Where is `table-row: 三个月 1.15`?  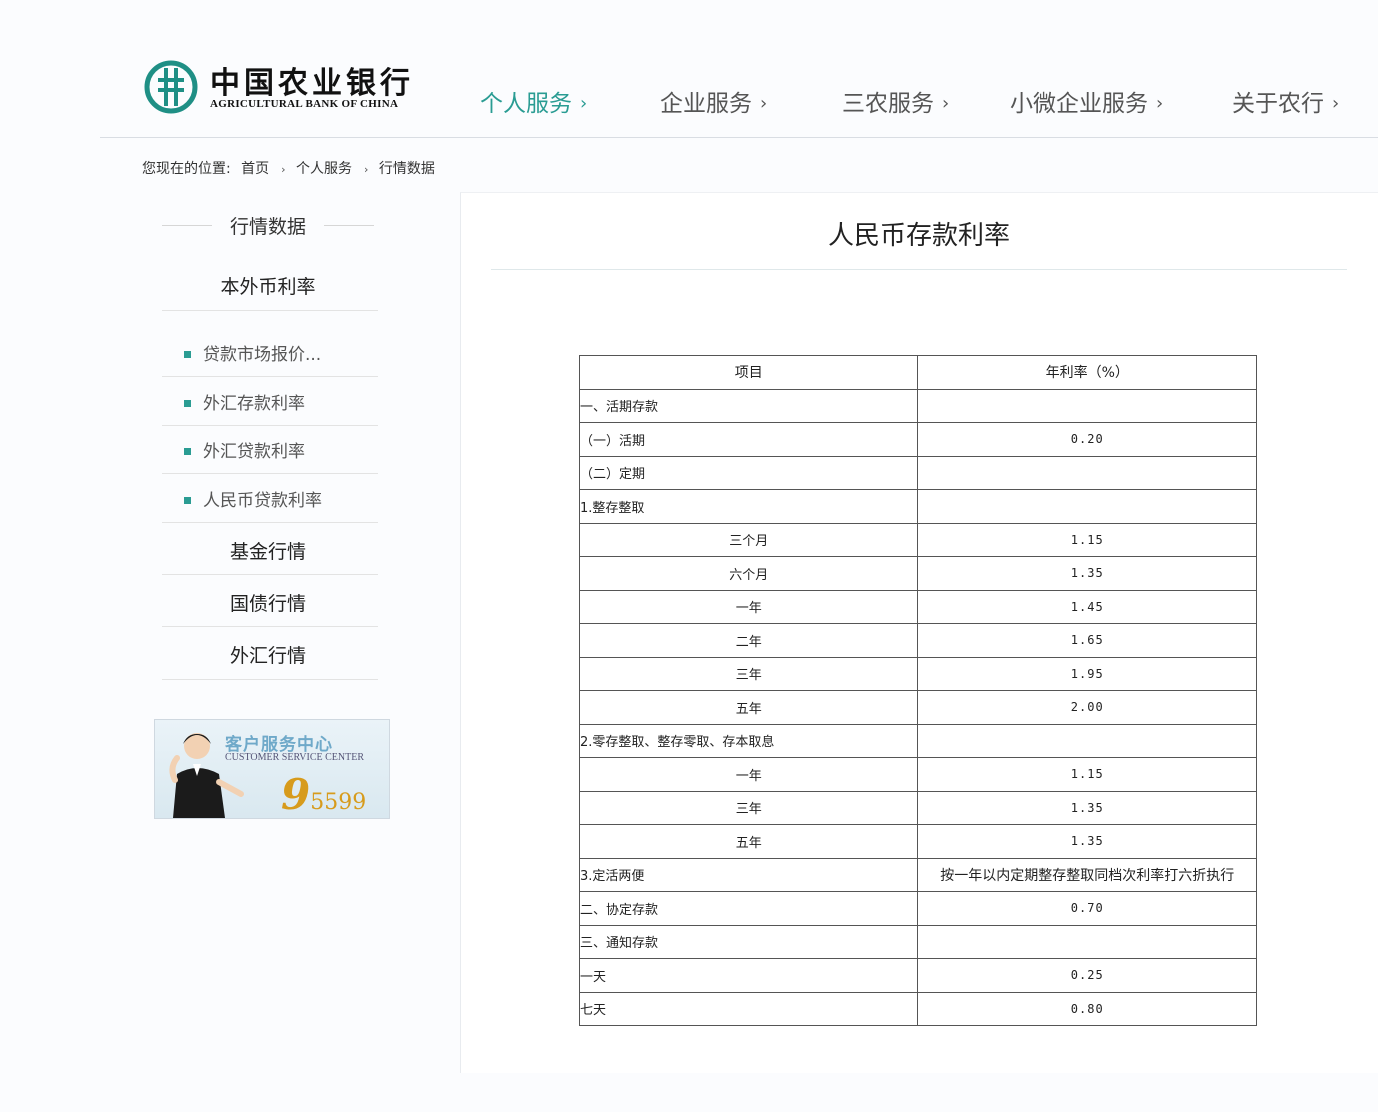 table-row: 三个月 1.15 is located at coordinates (917, 539).